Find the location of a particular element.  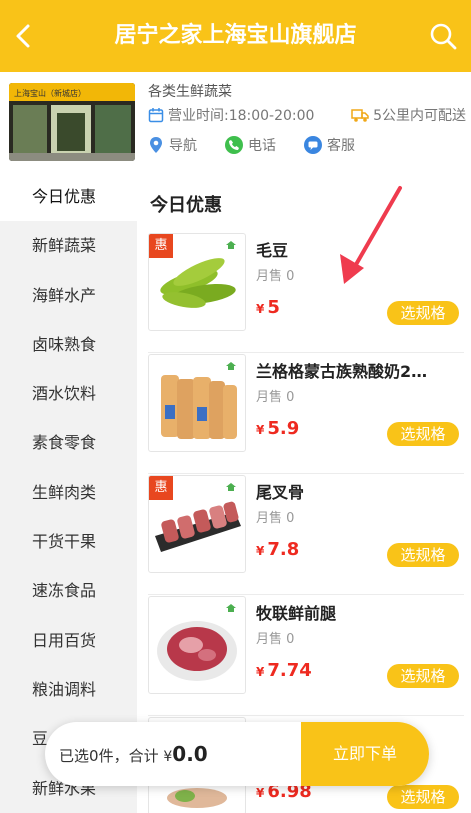

product-item: 惠 毛豆 月售 0 ¥5 选规格 is located at coordinates (306, 293).